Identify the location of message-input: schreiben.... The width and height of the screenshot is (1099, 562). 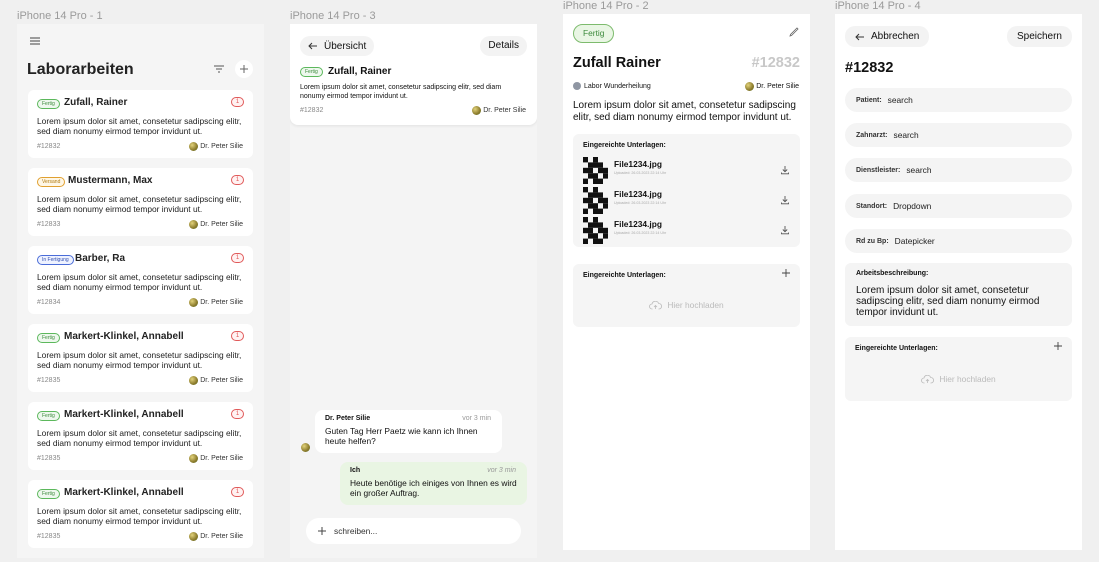
(413, 531).